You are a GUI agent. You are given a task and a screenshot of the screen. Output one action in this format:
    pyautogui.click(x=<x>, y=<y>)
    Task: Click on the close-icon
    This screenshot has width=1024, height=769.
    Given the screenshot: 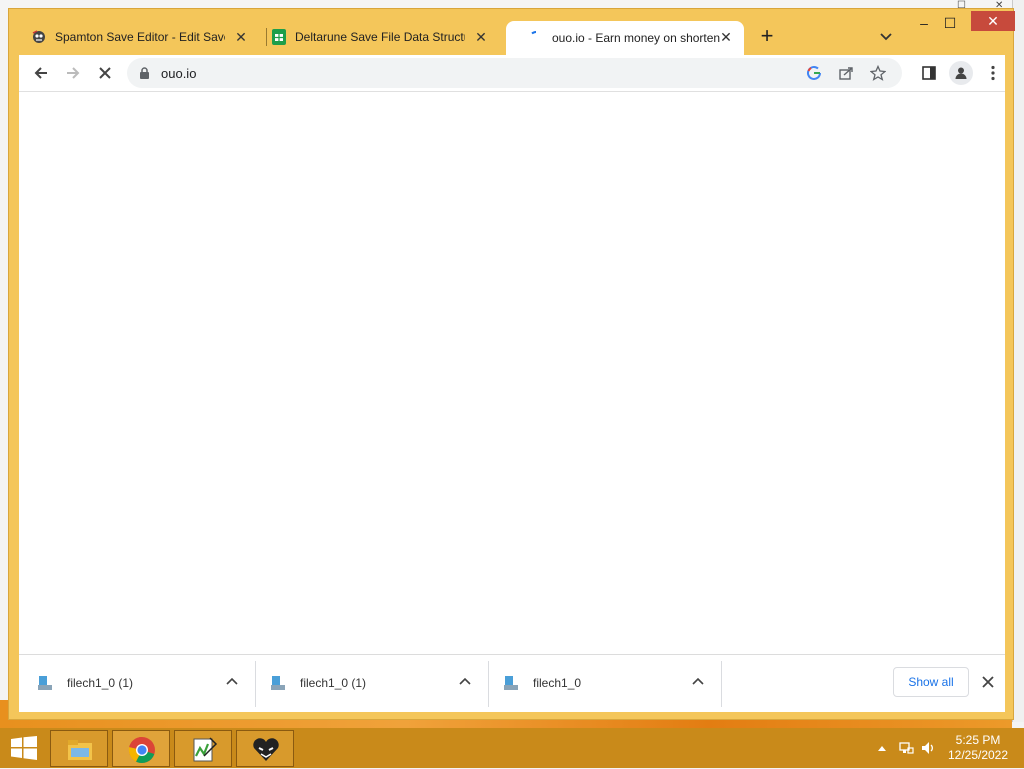 What is the action you would take?
    pyautogui.click(x=988, y=682)
    